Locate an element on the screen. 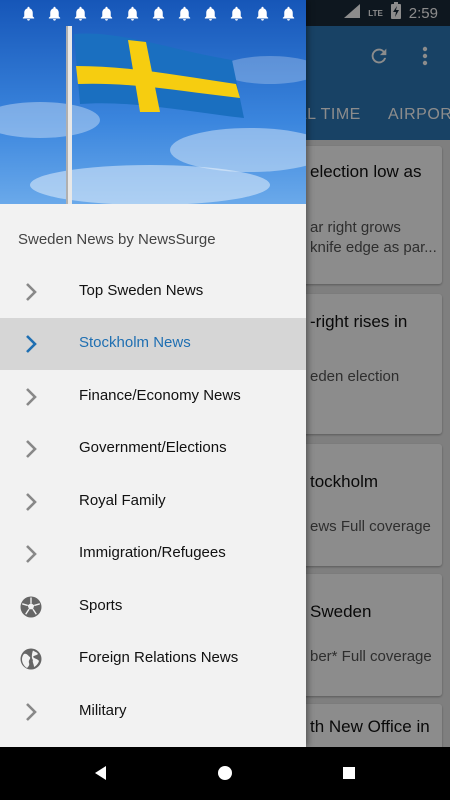 The image size is (450, 800). home-icon is located at coordinates (225, 773).